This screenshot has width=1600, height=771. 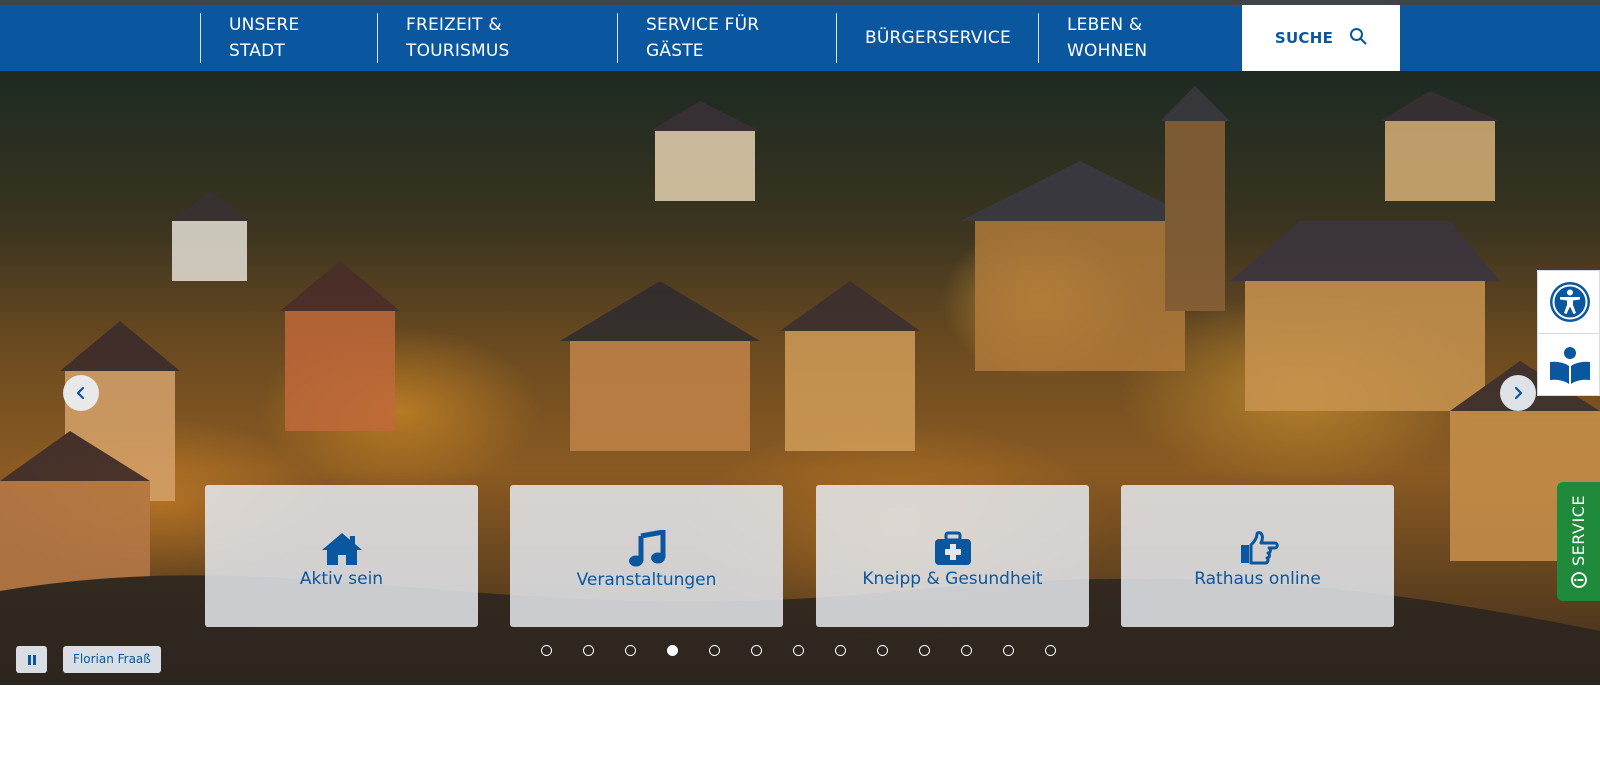 I want to click on chevron-right-icon, so click(x=1518, y=393).